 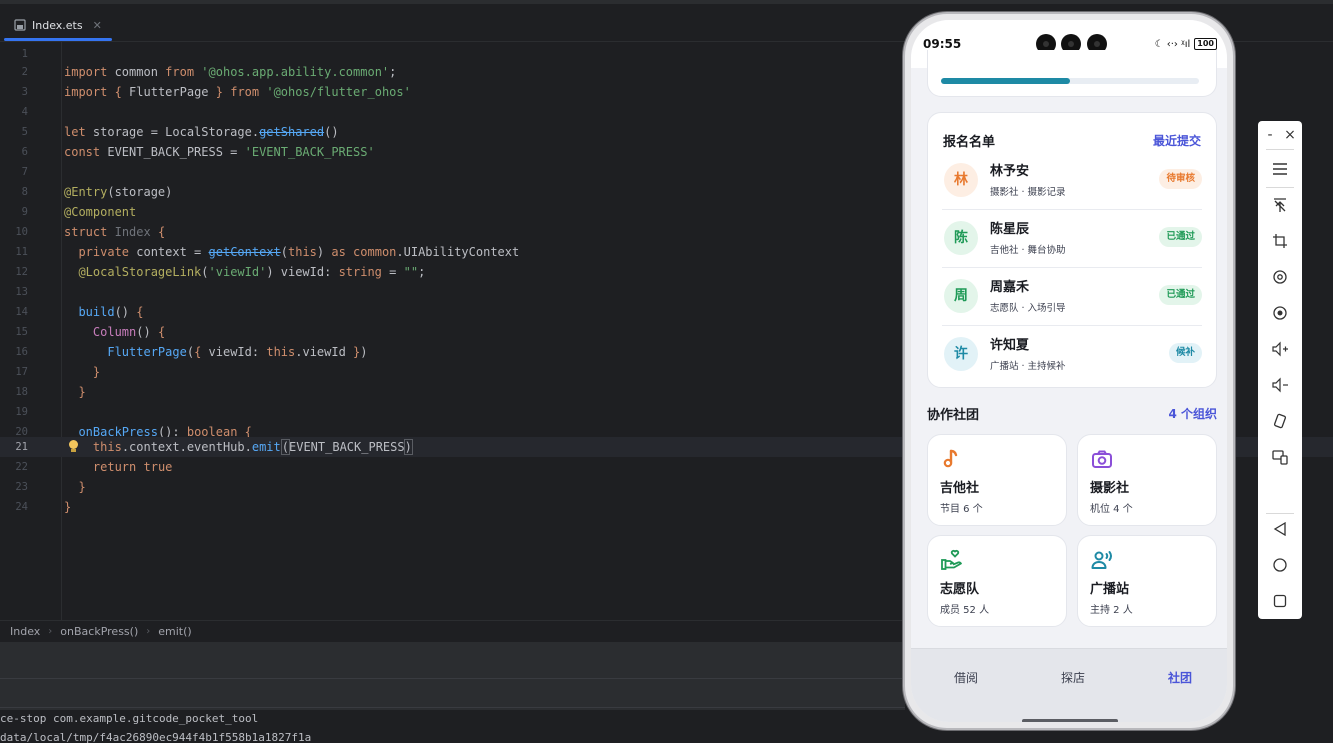 What do you see at coordinates (129, 718) in the screenshot?
I see `console-line: ce-stop com.example.gitcode_pocket_tool` at bounding box center [129, 718].